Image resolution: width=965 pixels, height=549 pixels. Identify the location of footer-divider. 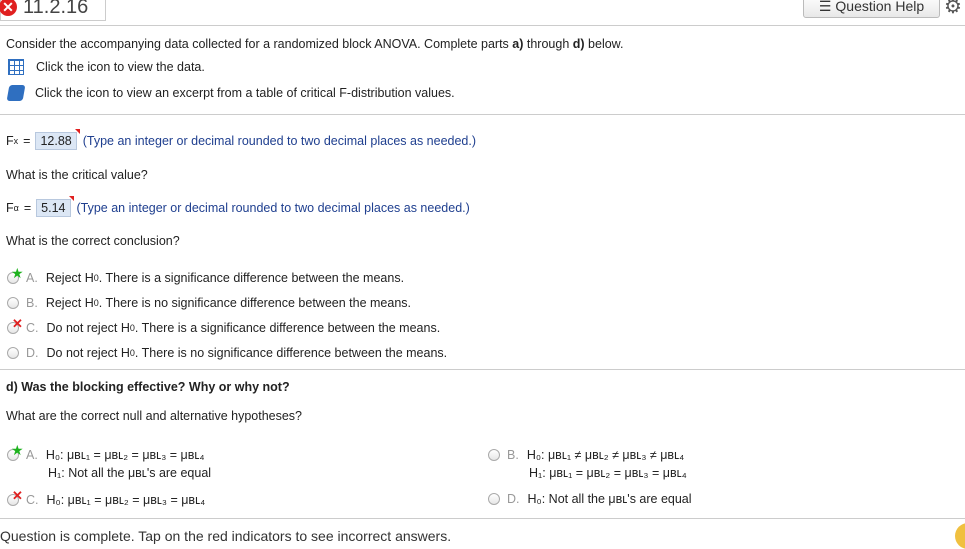
(482, 518).